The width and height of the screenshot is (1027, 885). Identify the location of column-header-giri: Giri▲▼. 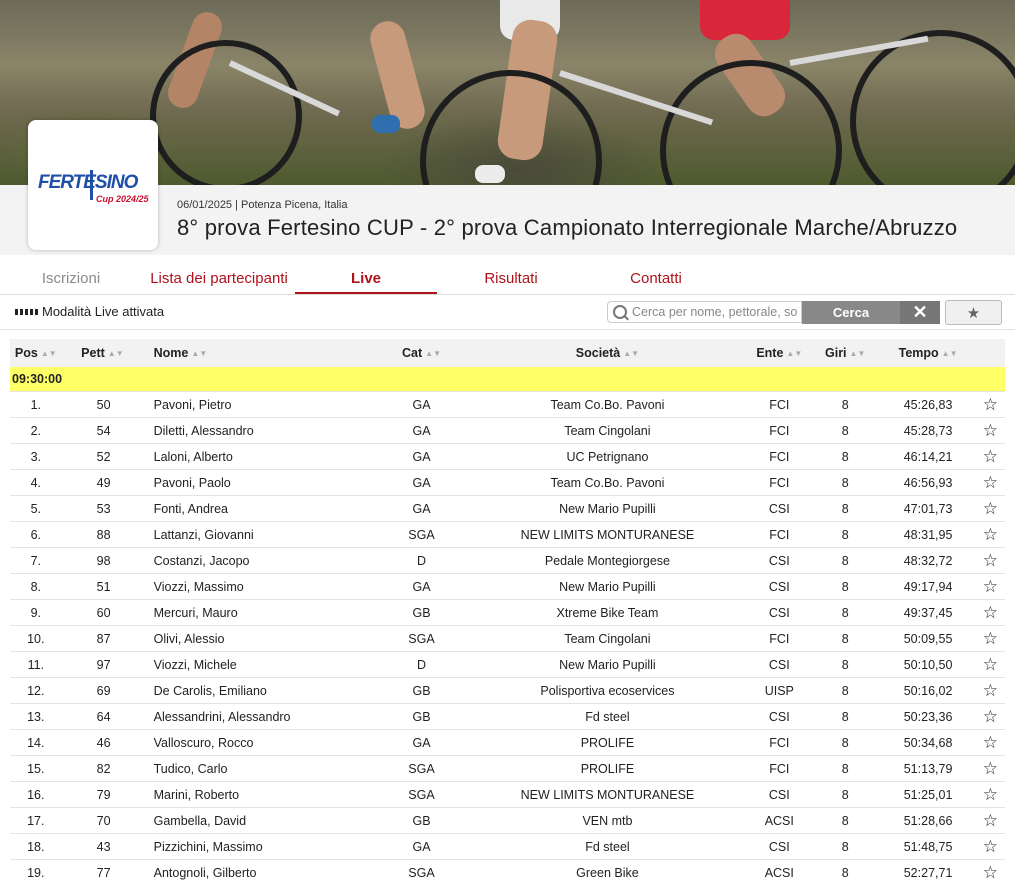
(845, 353).